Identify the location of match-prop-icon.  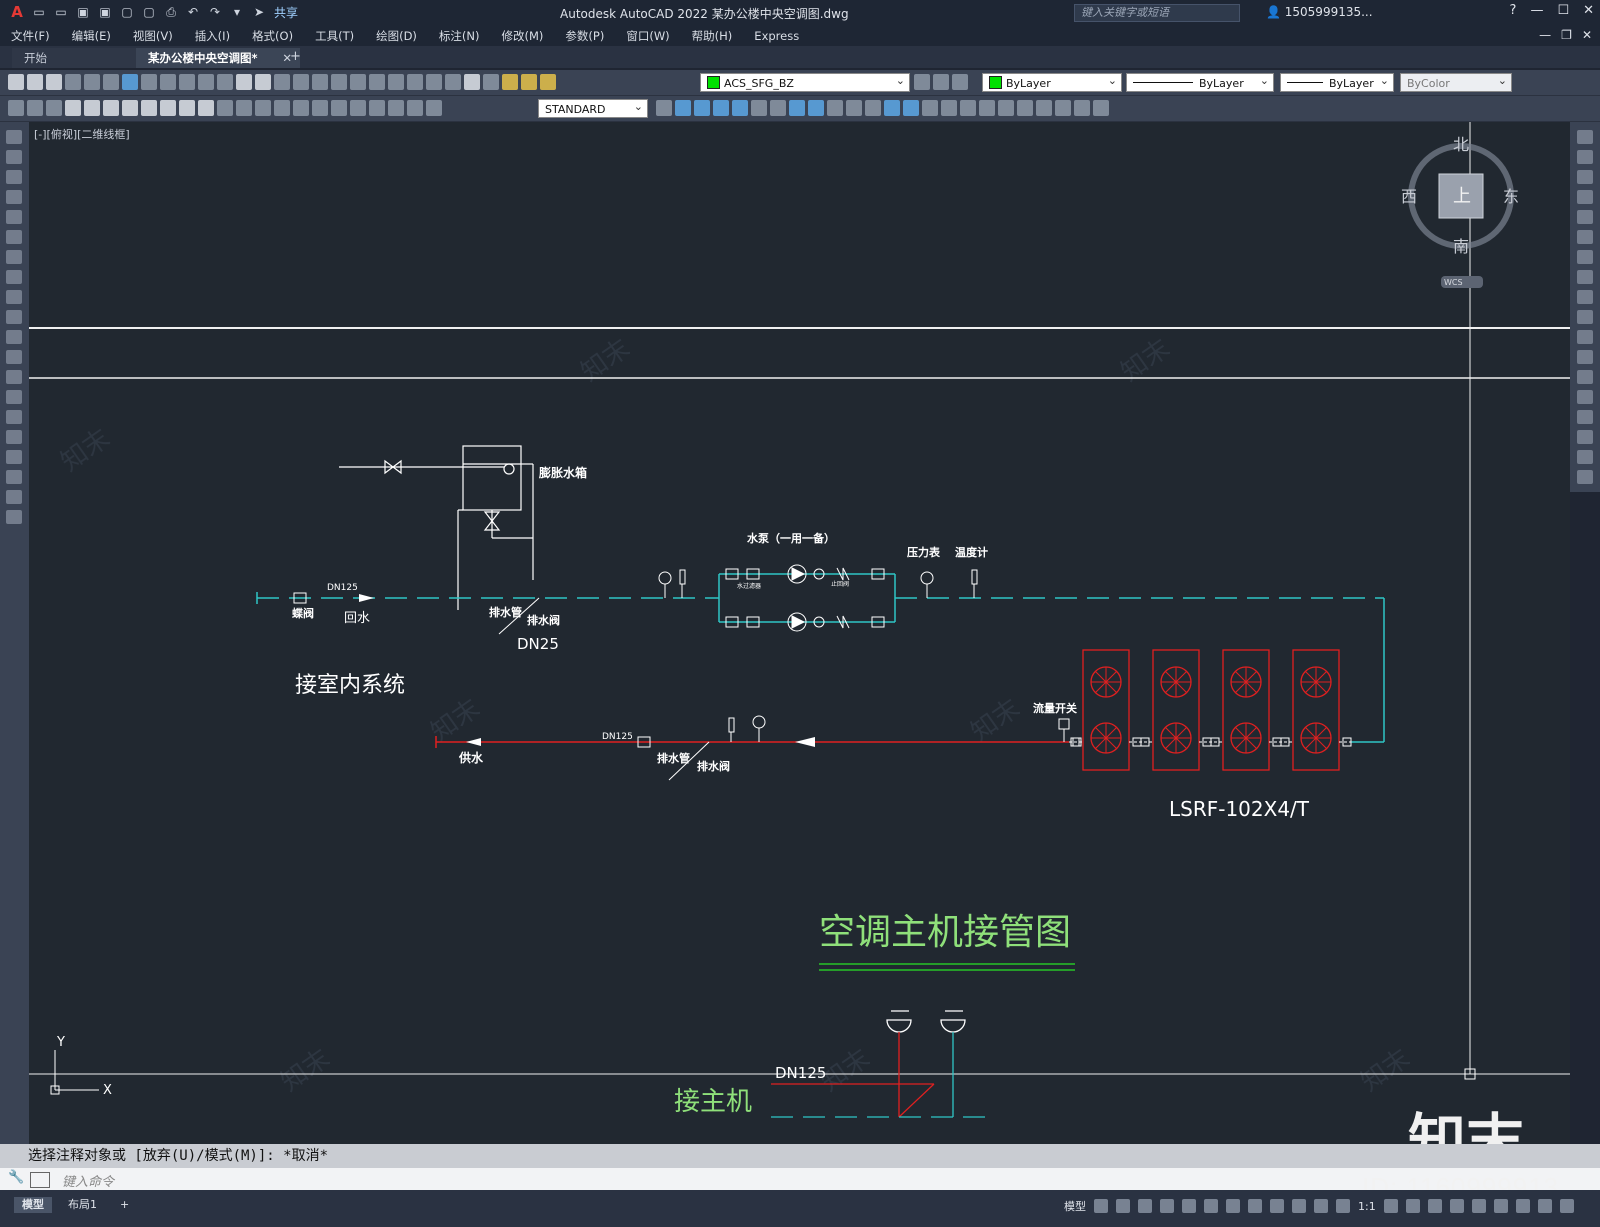
(206, 82).